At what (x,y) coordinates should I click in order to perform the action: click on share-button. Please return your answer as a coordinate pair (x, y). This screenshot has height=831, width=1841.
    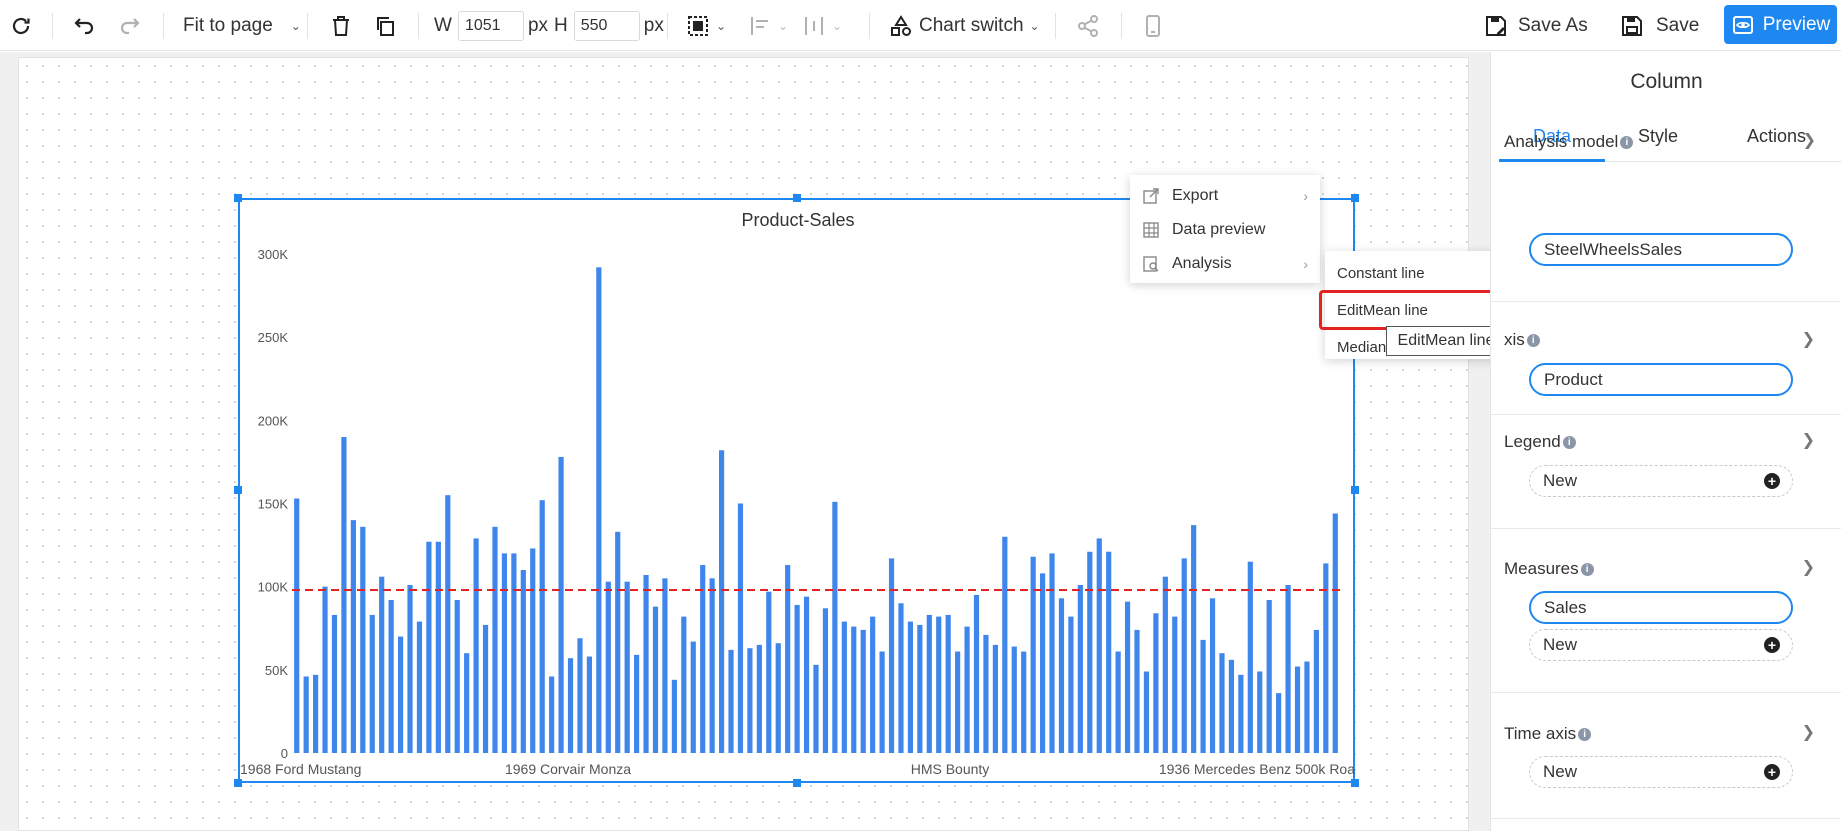
    Looking at the image, I should click on (1088, 25).